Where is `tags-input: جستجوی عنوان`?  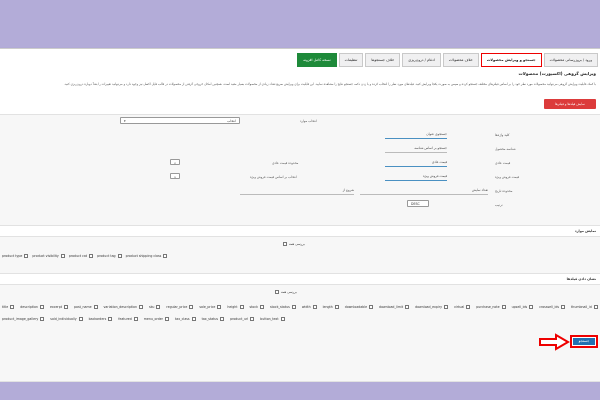 tags-input: جستجوی عنوان is located at coordinates (416, 134).